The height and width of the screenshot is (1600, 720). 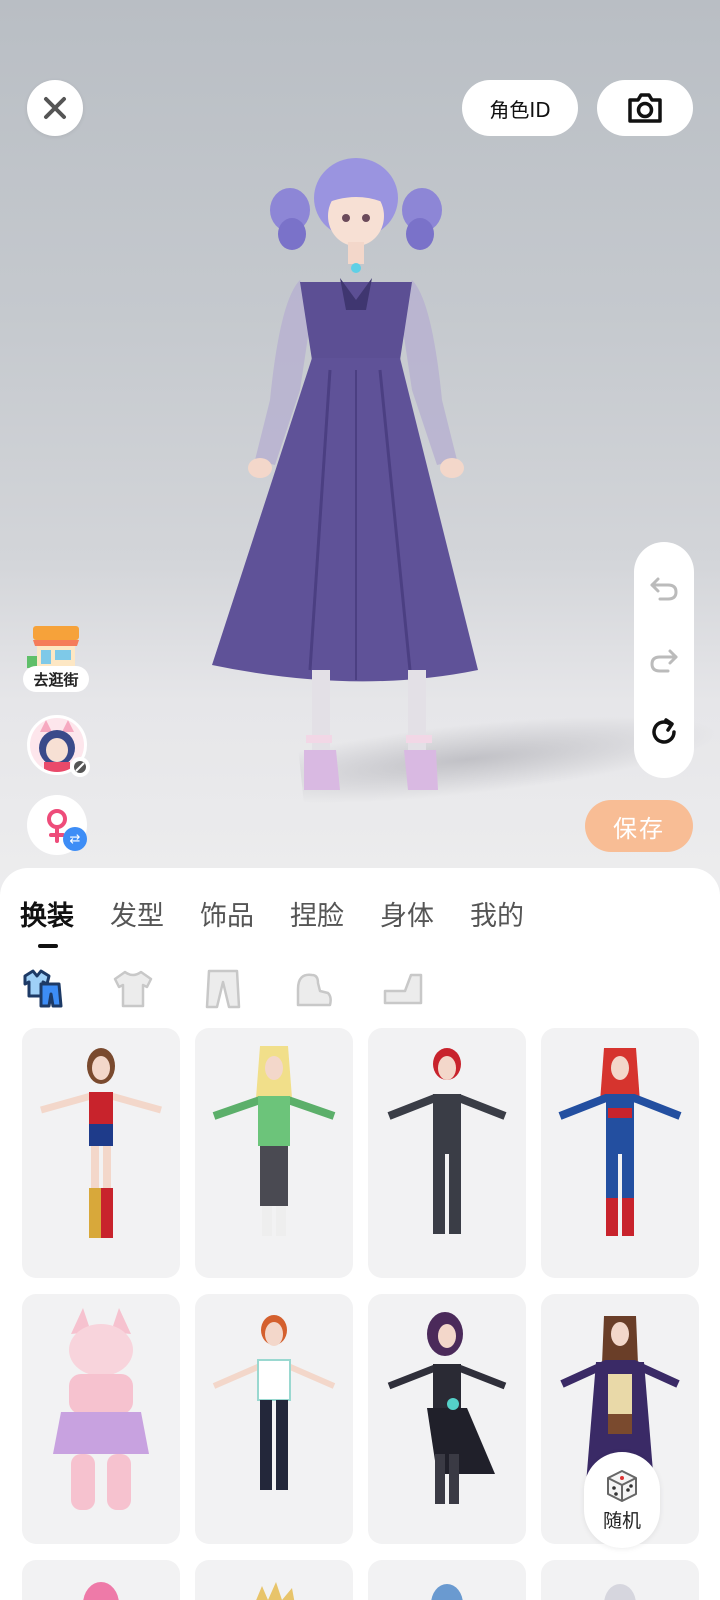 I want to click on category-bottoms, so click(x=223, y=989).